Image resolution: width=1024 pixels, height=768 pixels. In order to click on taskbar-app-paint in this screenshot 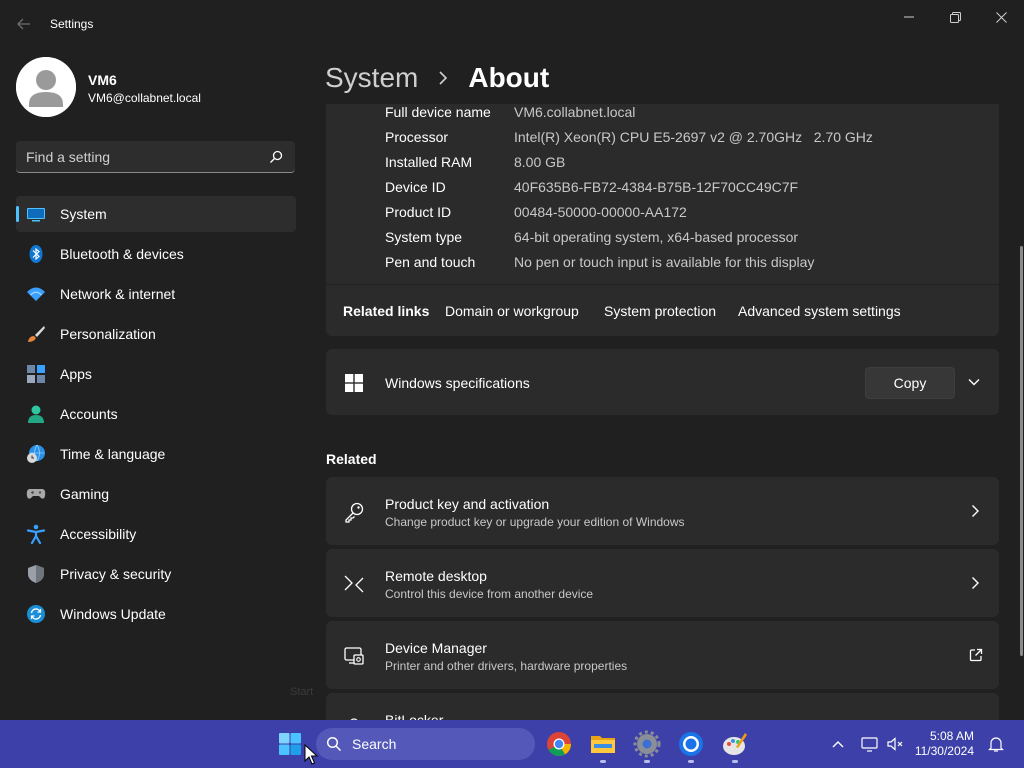, I will do `click(735, 744)`.